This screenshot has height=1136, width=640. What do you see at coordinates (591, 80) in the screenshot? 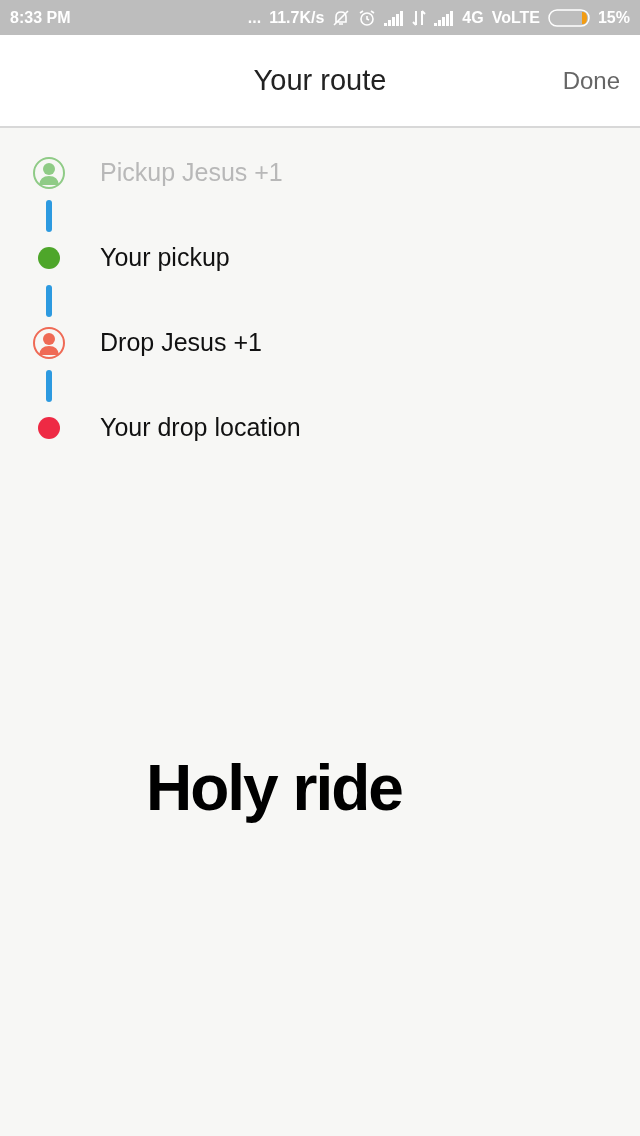
I see `done-button: Done` at bounding box center [591, 80].